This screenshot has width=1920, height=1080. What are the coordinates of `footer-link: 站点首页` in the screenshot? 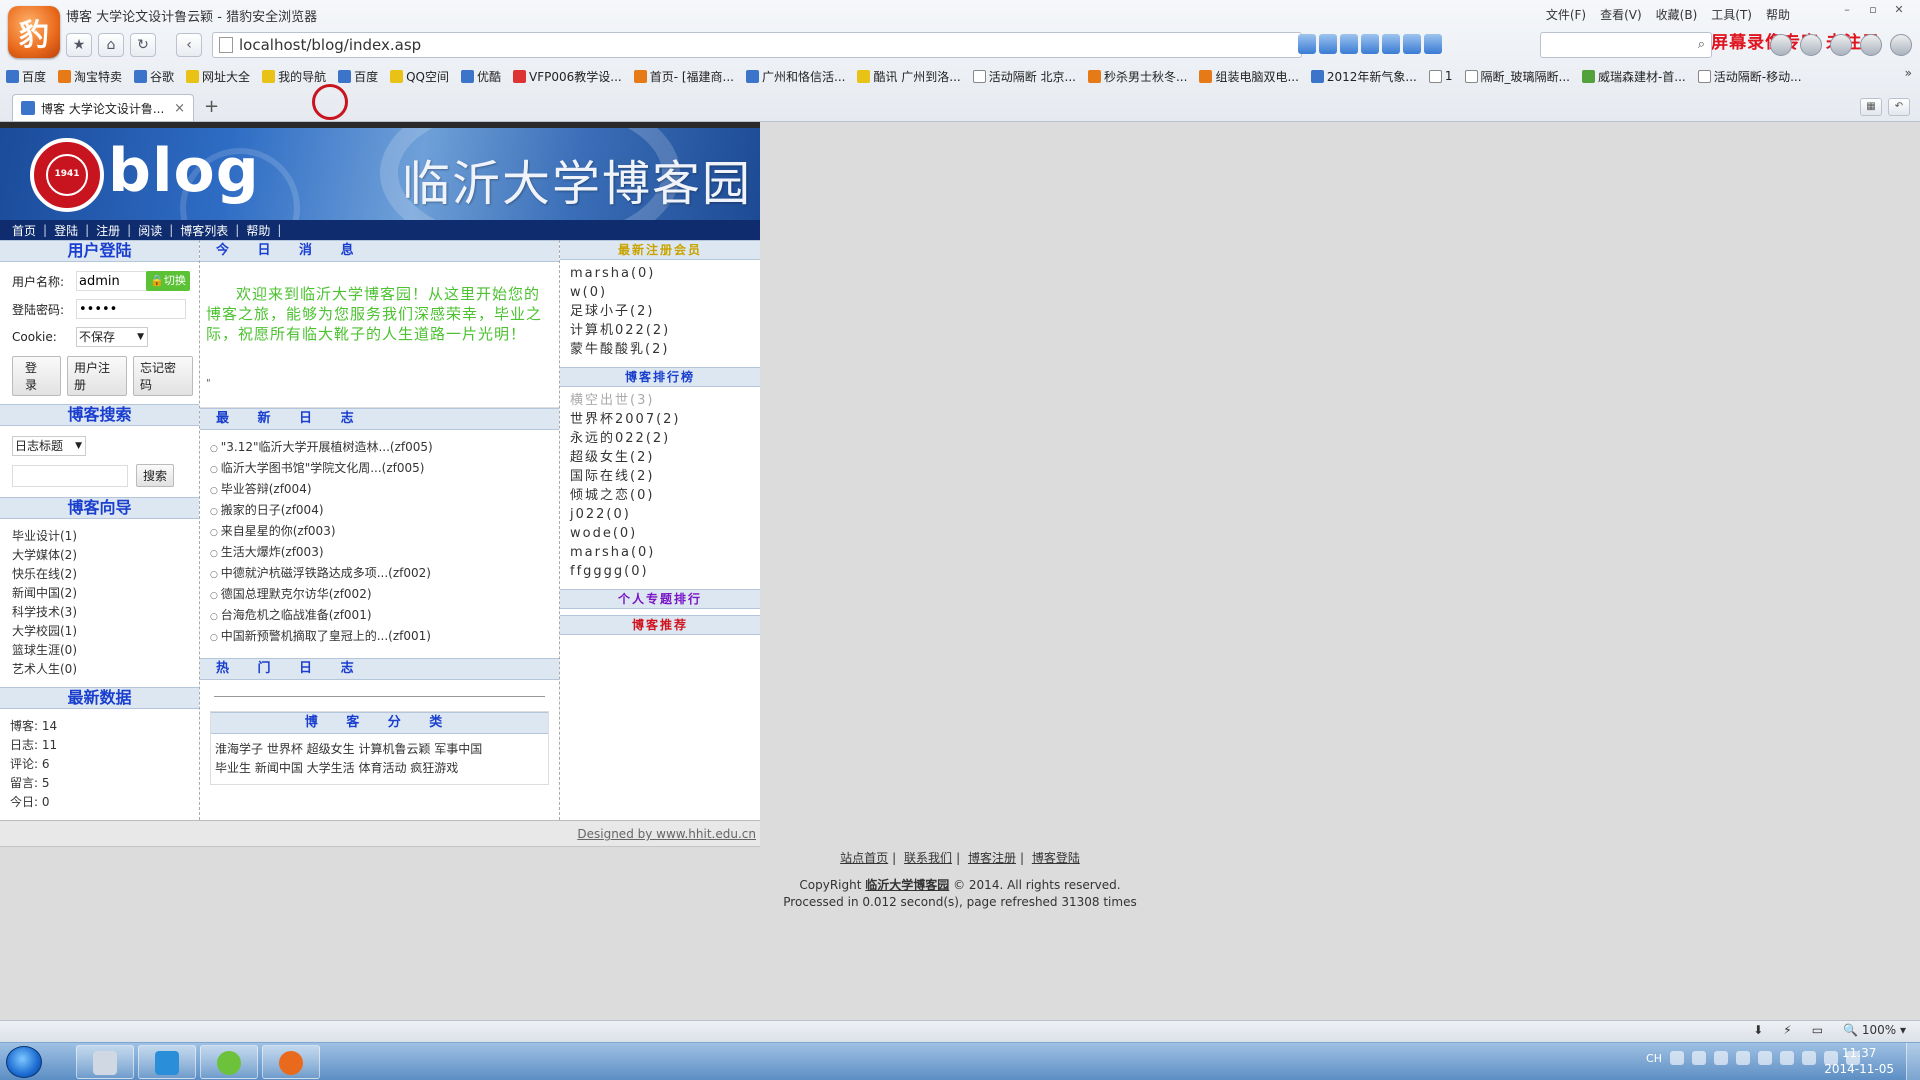 It's located at (864, 858).